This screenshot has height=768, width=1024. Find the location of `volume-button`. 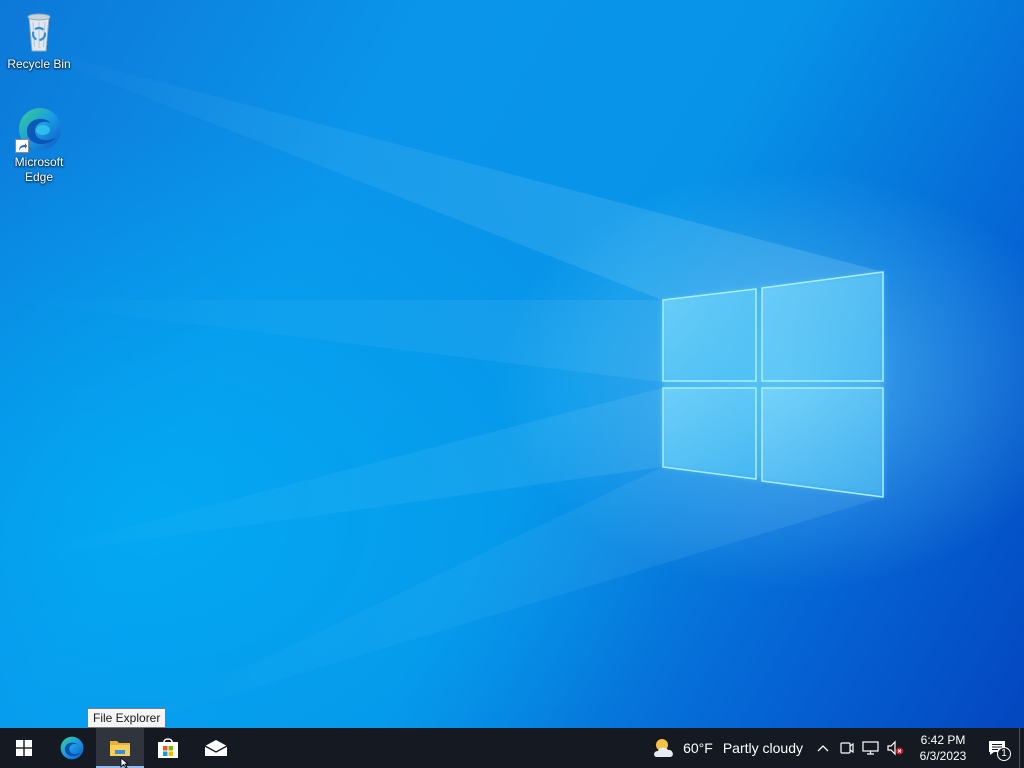

volume-button is located at coordinates (895, 748).